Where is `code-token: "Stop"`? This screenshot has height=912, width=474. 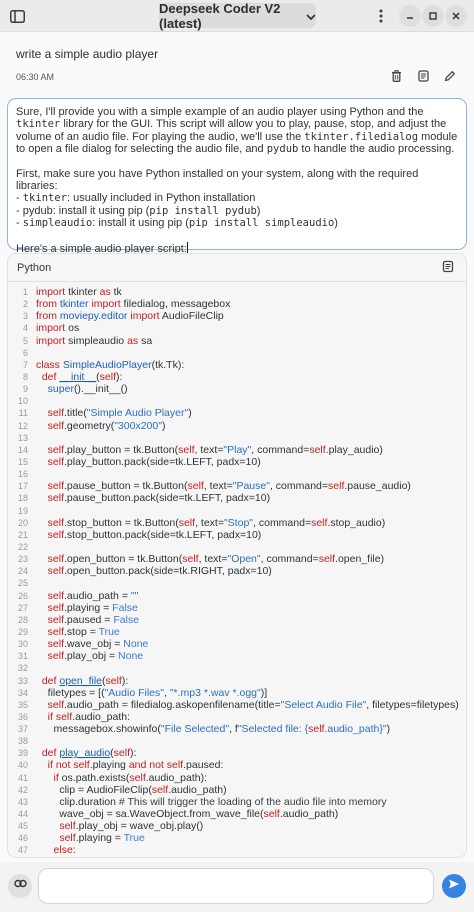 code-token: "Stop" is located at coordinates (238, 522).